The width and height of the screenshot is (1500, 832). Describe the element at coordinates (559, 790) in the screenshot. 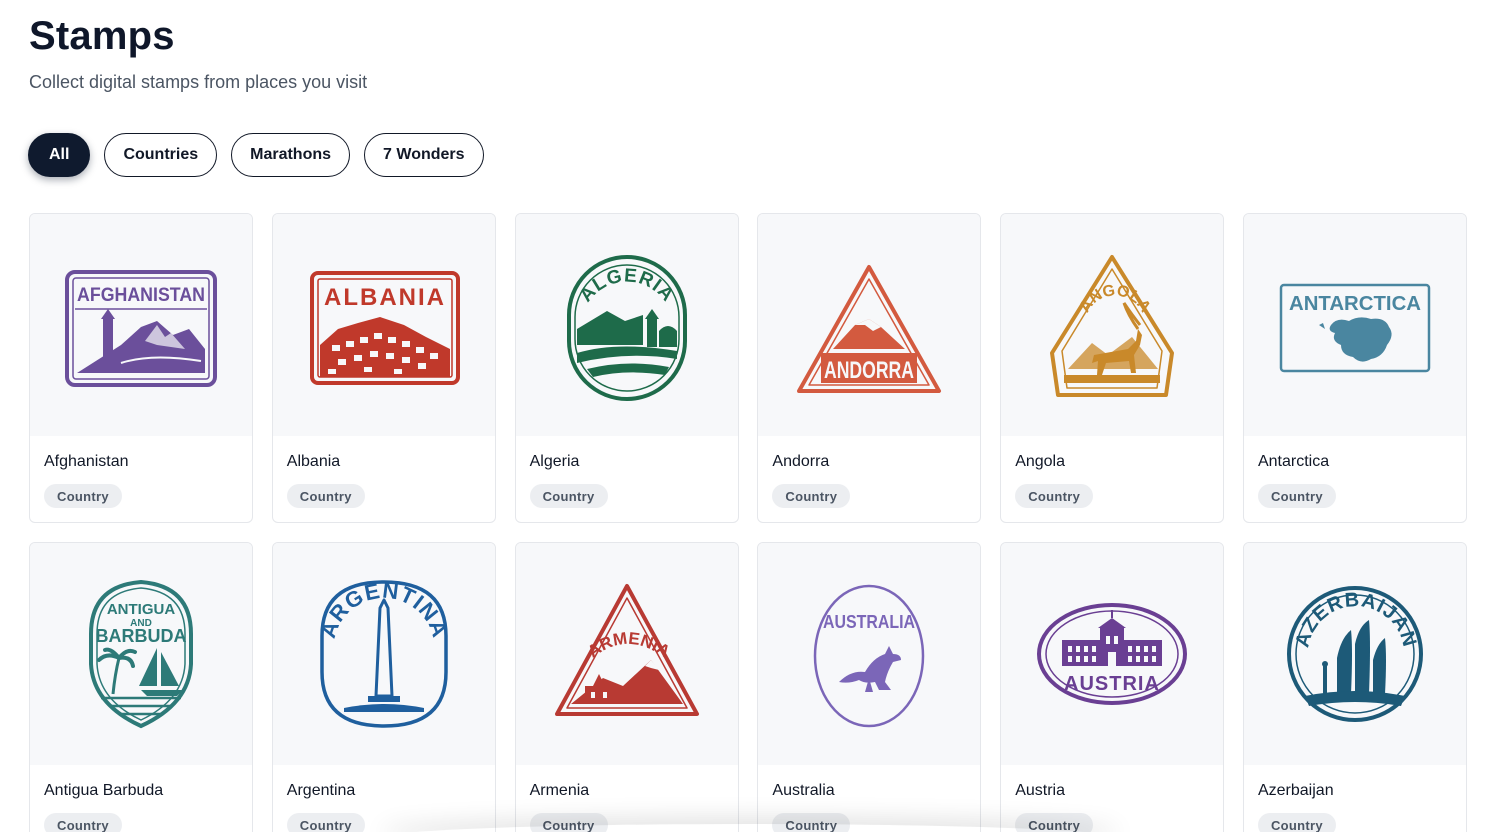

I see `stamp-name: Armenia` at that location.